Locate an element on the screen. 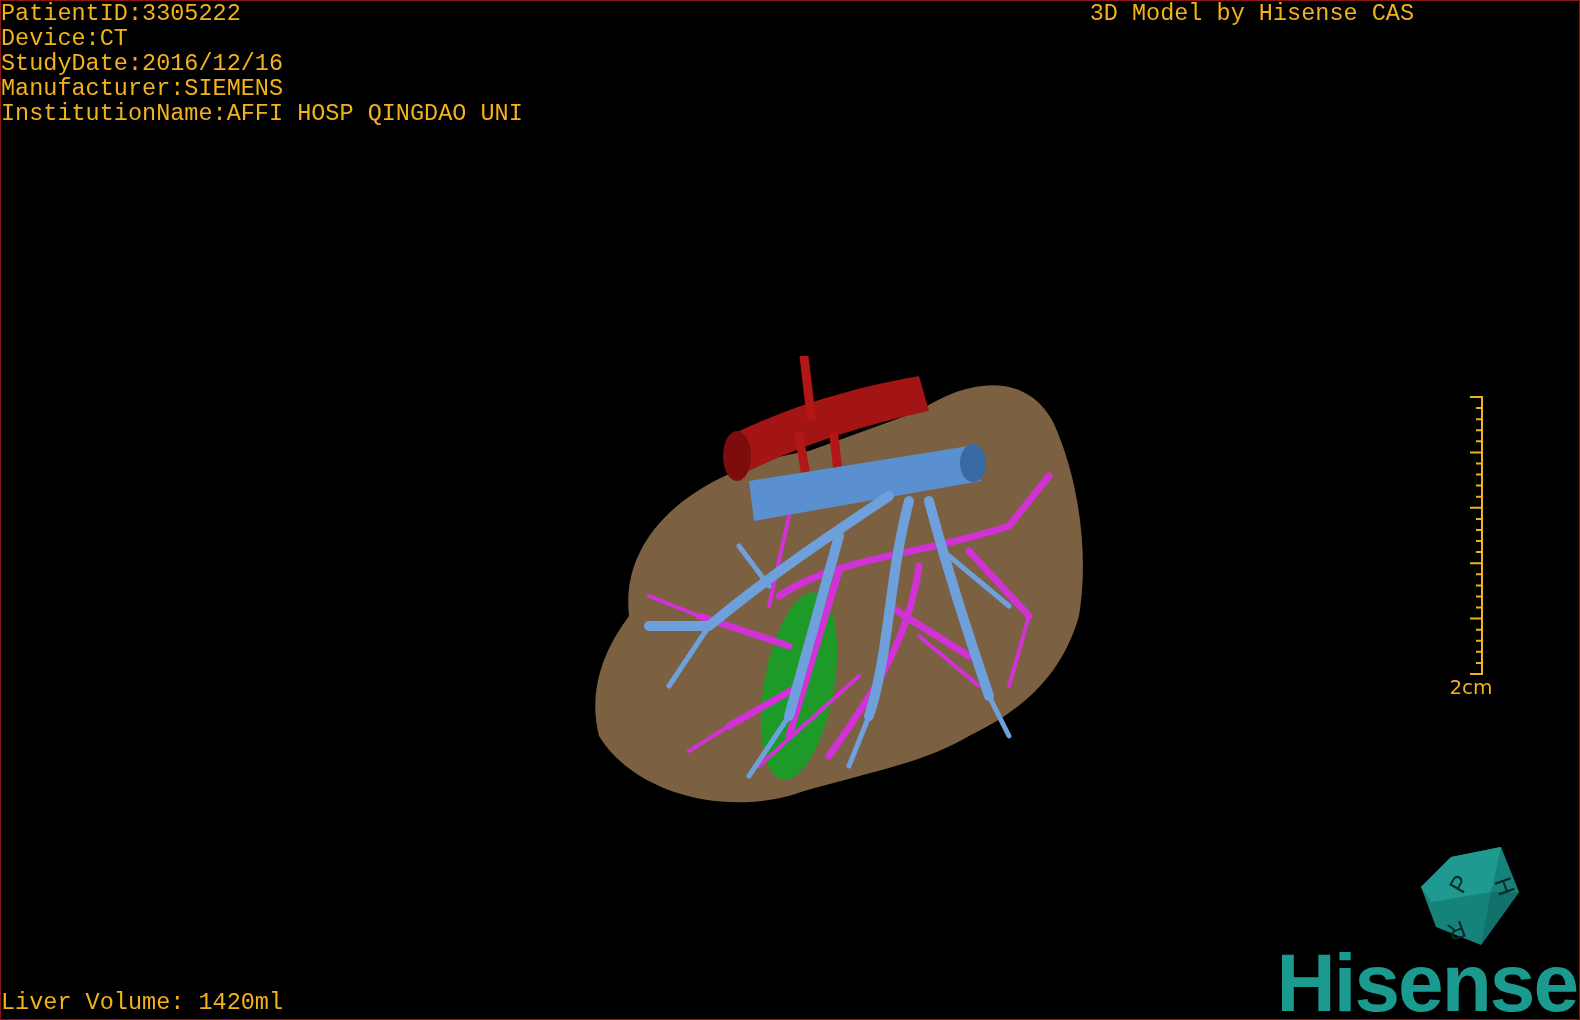 This screenshot has width=1580, height=1020. patient-info-line: Manufacturer:SIEMENS is located at coordinates (143, 88).